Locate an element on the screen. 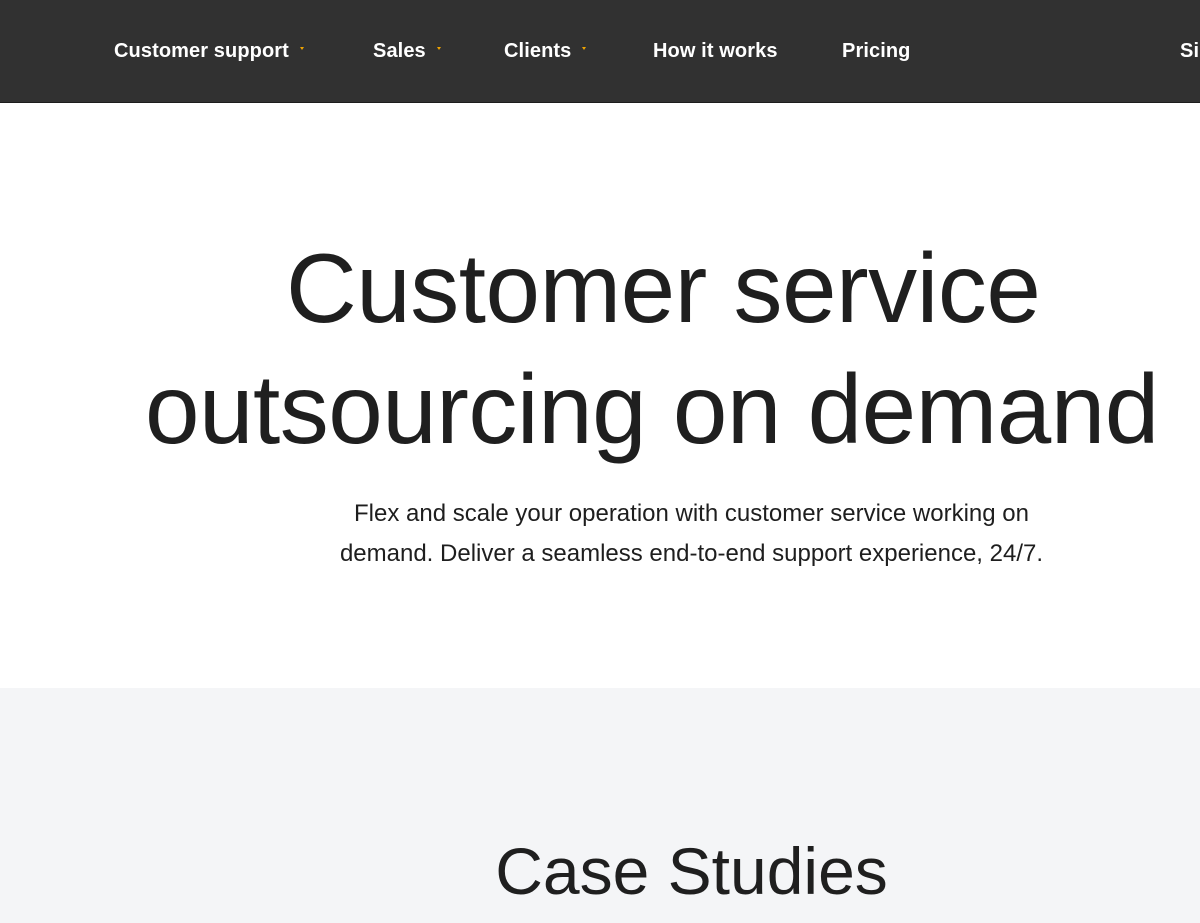  nav-item-label: Pricing is located at coordinates (876, 50).